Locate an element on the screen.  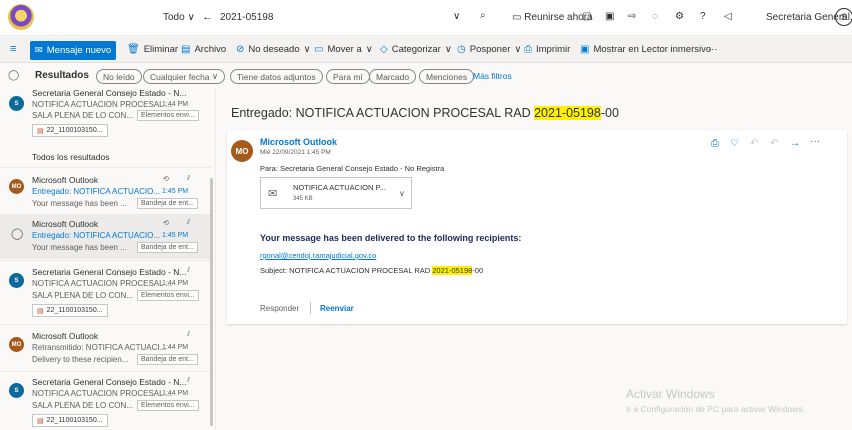
printer-icon: ⎙ is located at coordinates (528, 49).